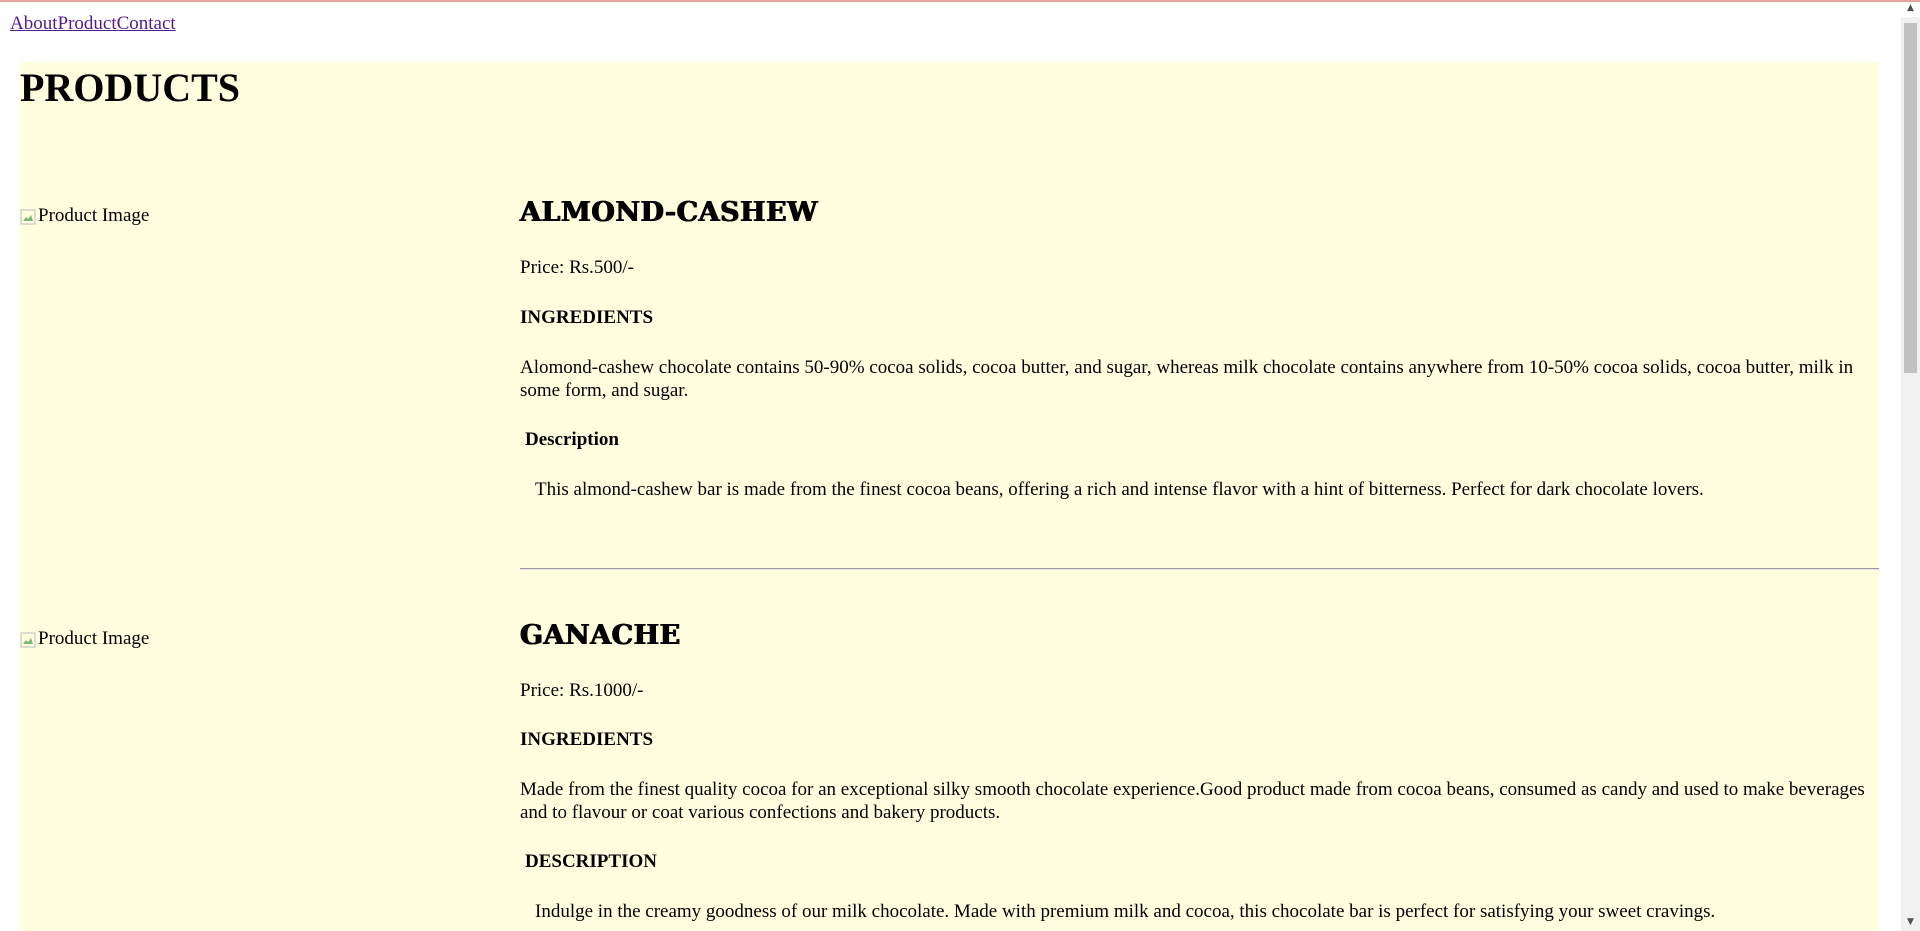 This screenshot has width=1920, height=931. Describe the element at coordinates (146, 23) in the screenshot. I see `nav-link-contact: Contact` at that location.